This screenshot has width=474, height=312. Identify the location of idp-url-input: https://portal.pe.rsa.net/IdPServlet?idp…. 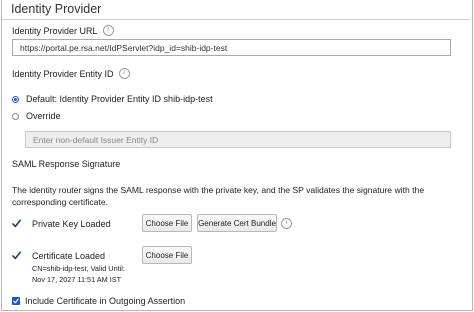
(231, 47).